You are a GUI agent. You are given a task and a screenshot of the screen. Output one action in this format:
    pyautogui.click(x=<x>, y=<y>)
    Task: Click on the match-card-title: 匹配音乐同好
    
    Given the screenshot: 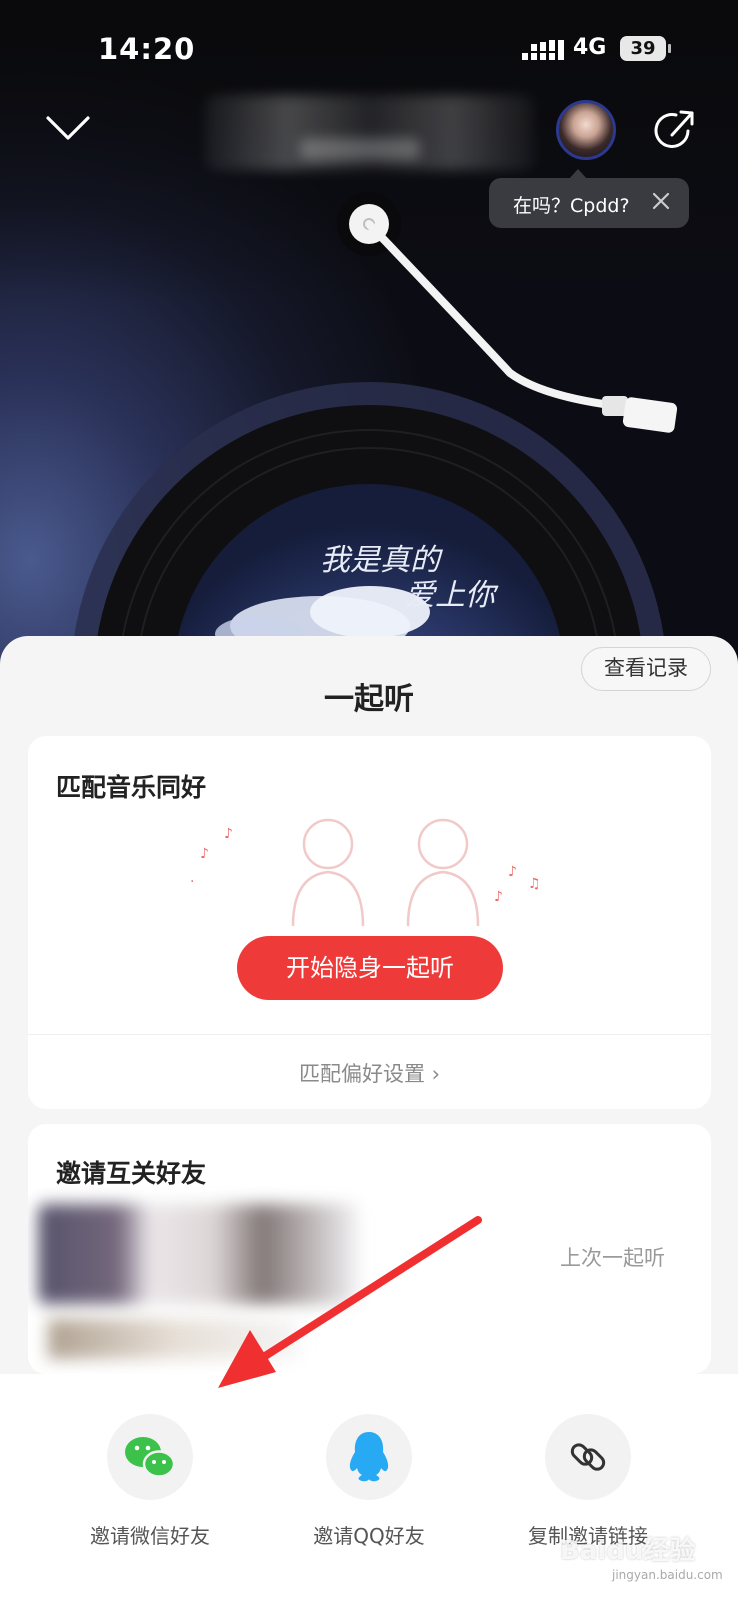 What is the action you would take?
    pyautogui.click(x=131, y=787)
    